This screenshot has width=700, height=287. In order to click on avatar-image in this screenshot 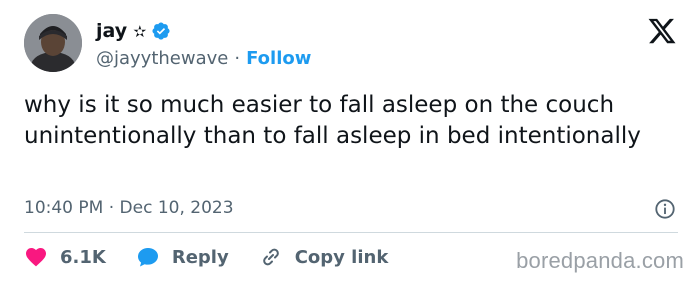, I will do `click(53, 43)`.